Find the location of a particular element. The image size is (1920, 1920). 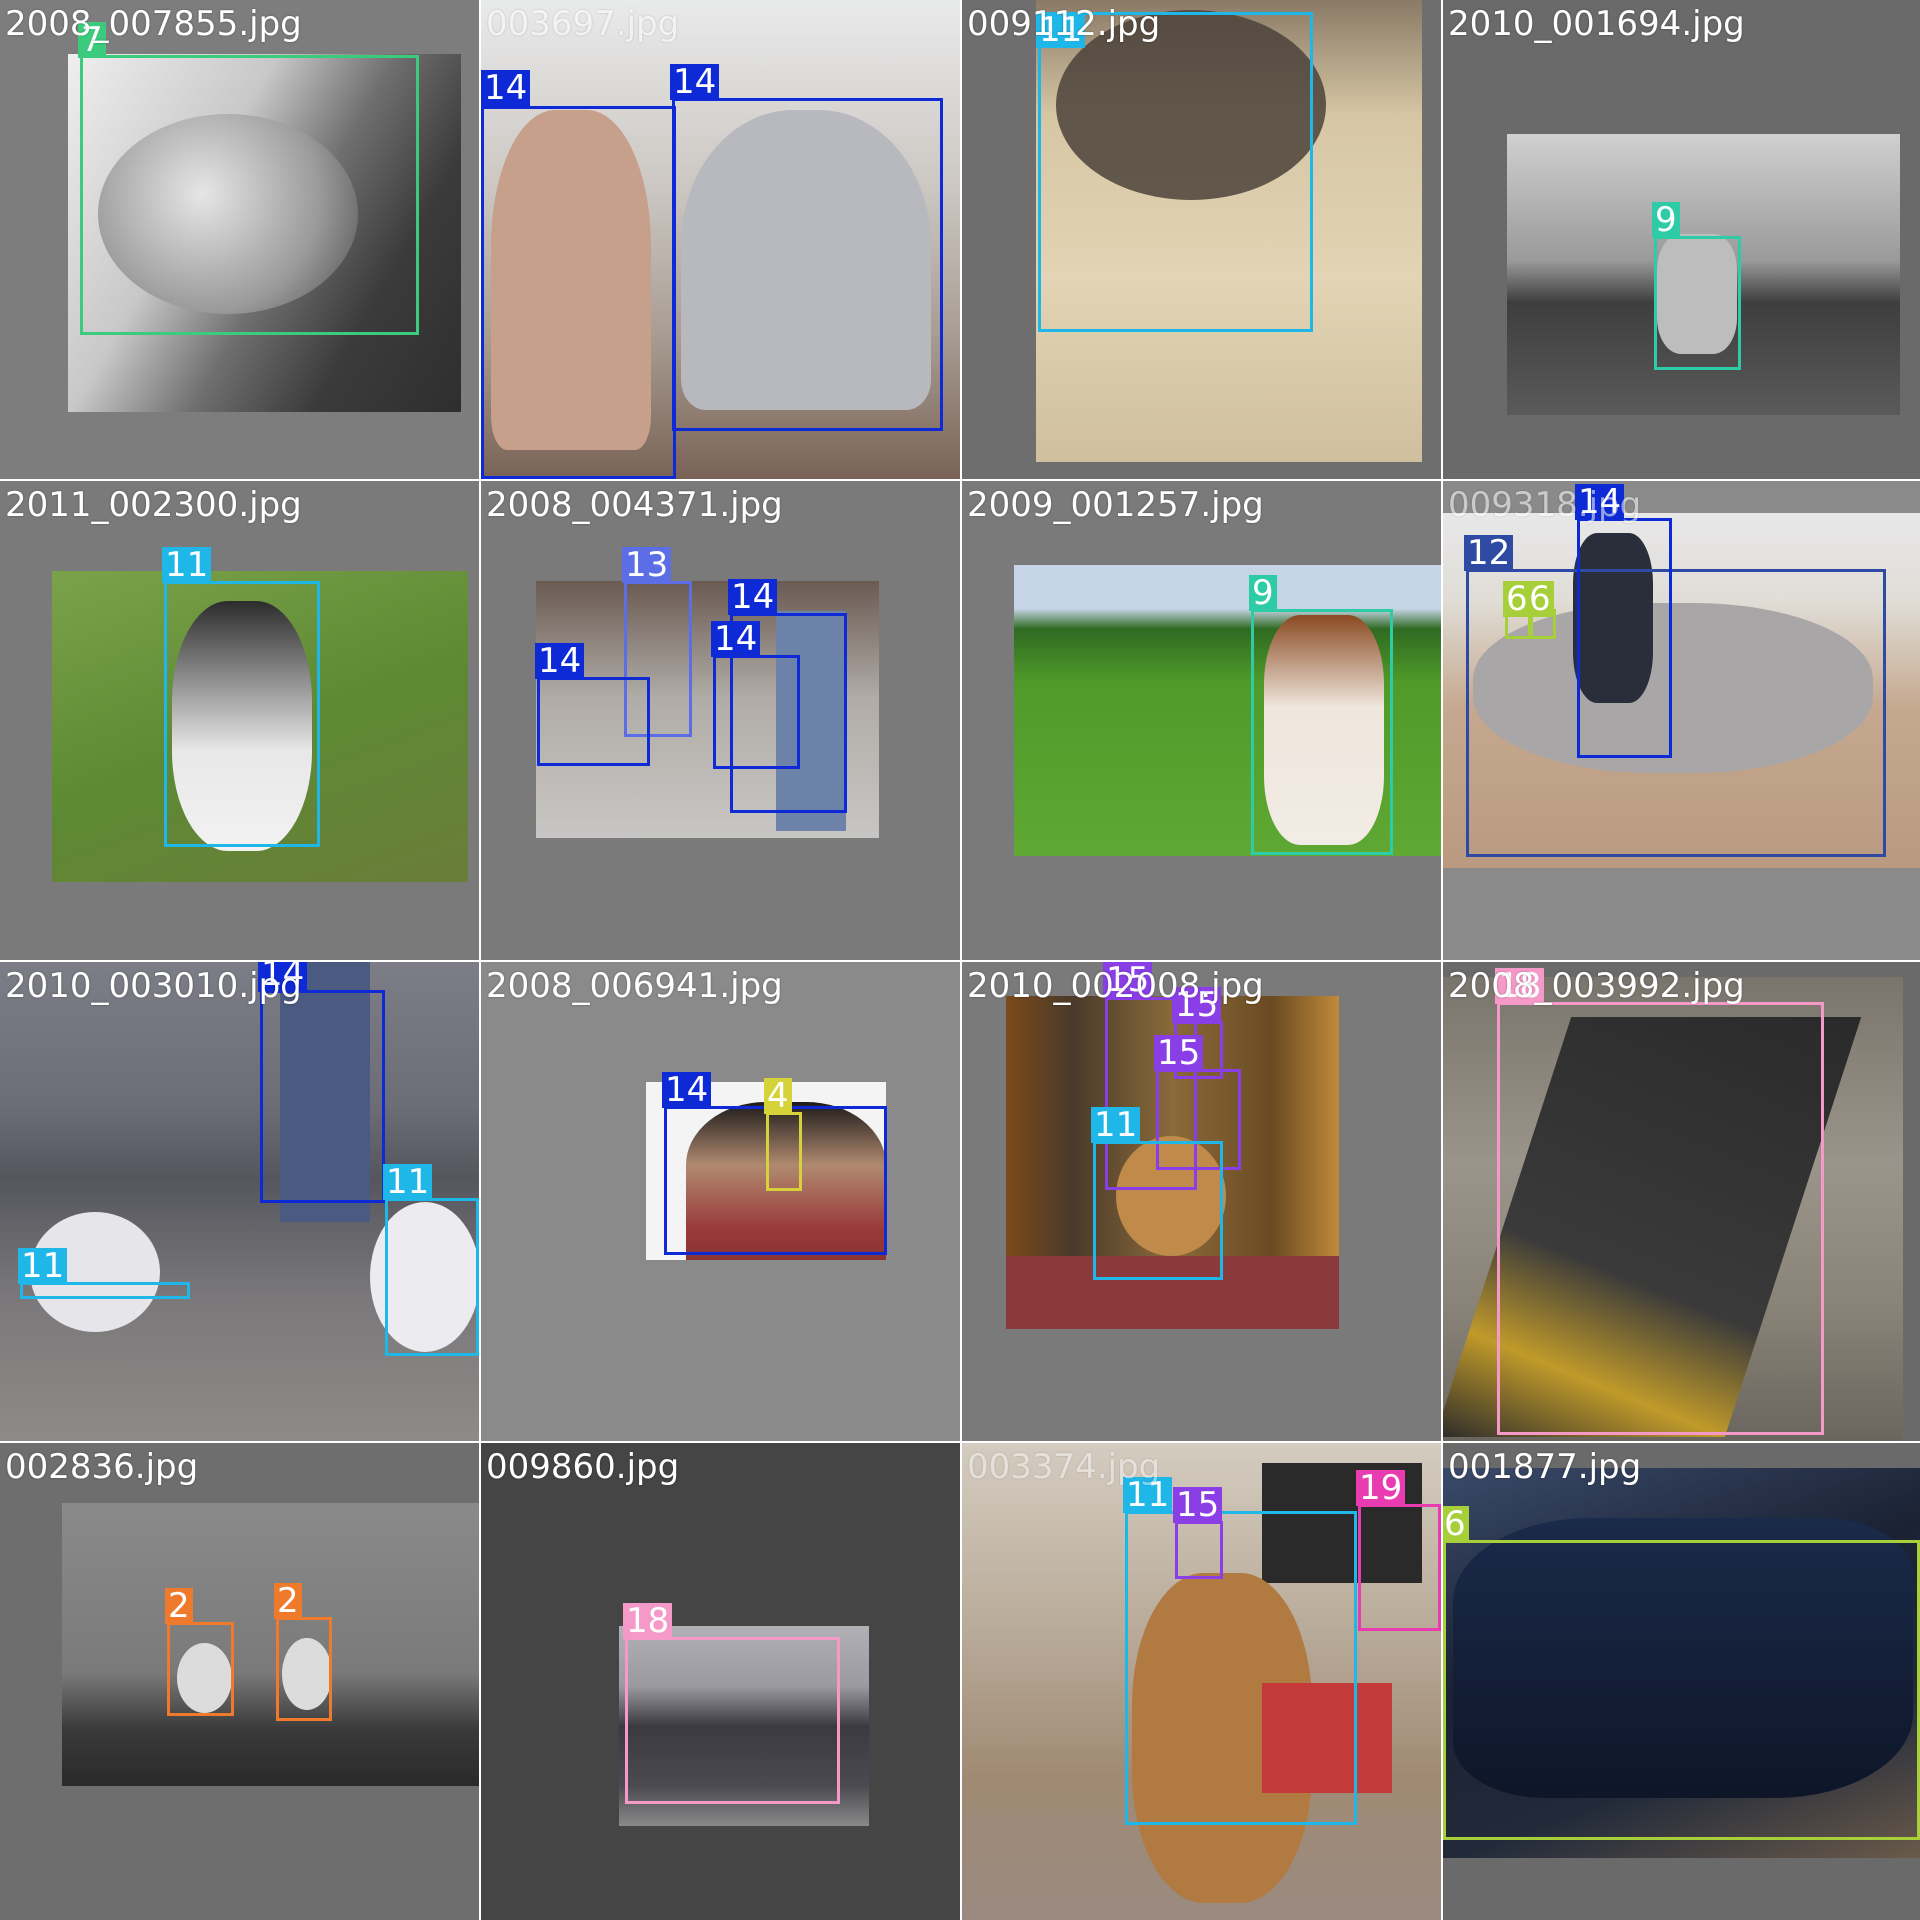

bbox-label: 13 is located at coordinates (647, 565).